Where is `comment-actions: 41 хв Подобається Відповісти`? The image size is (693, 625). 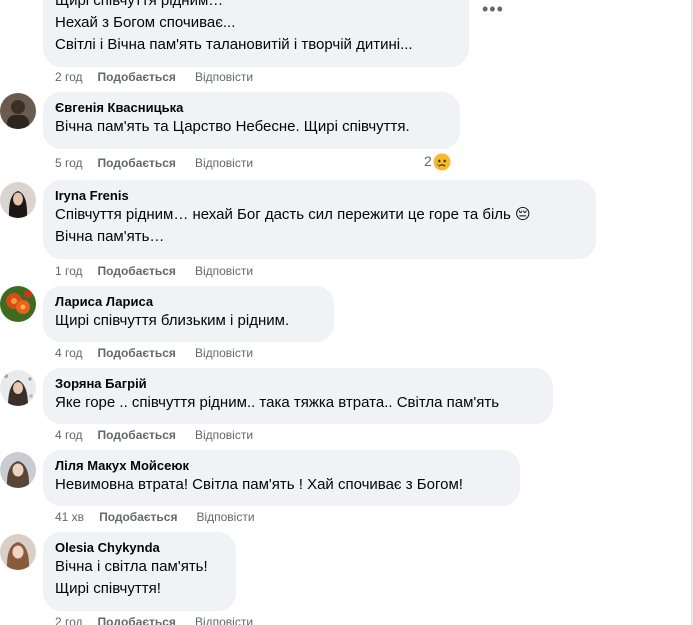 comment-actions: 41 хв Подобається Відповісти is located at coordinates (155, 517).